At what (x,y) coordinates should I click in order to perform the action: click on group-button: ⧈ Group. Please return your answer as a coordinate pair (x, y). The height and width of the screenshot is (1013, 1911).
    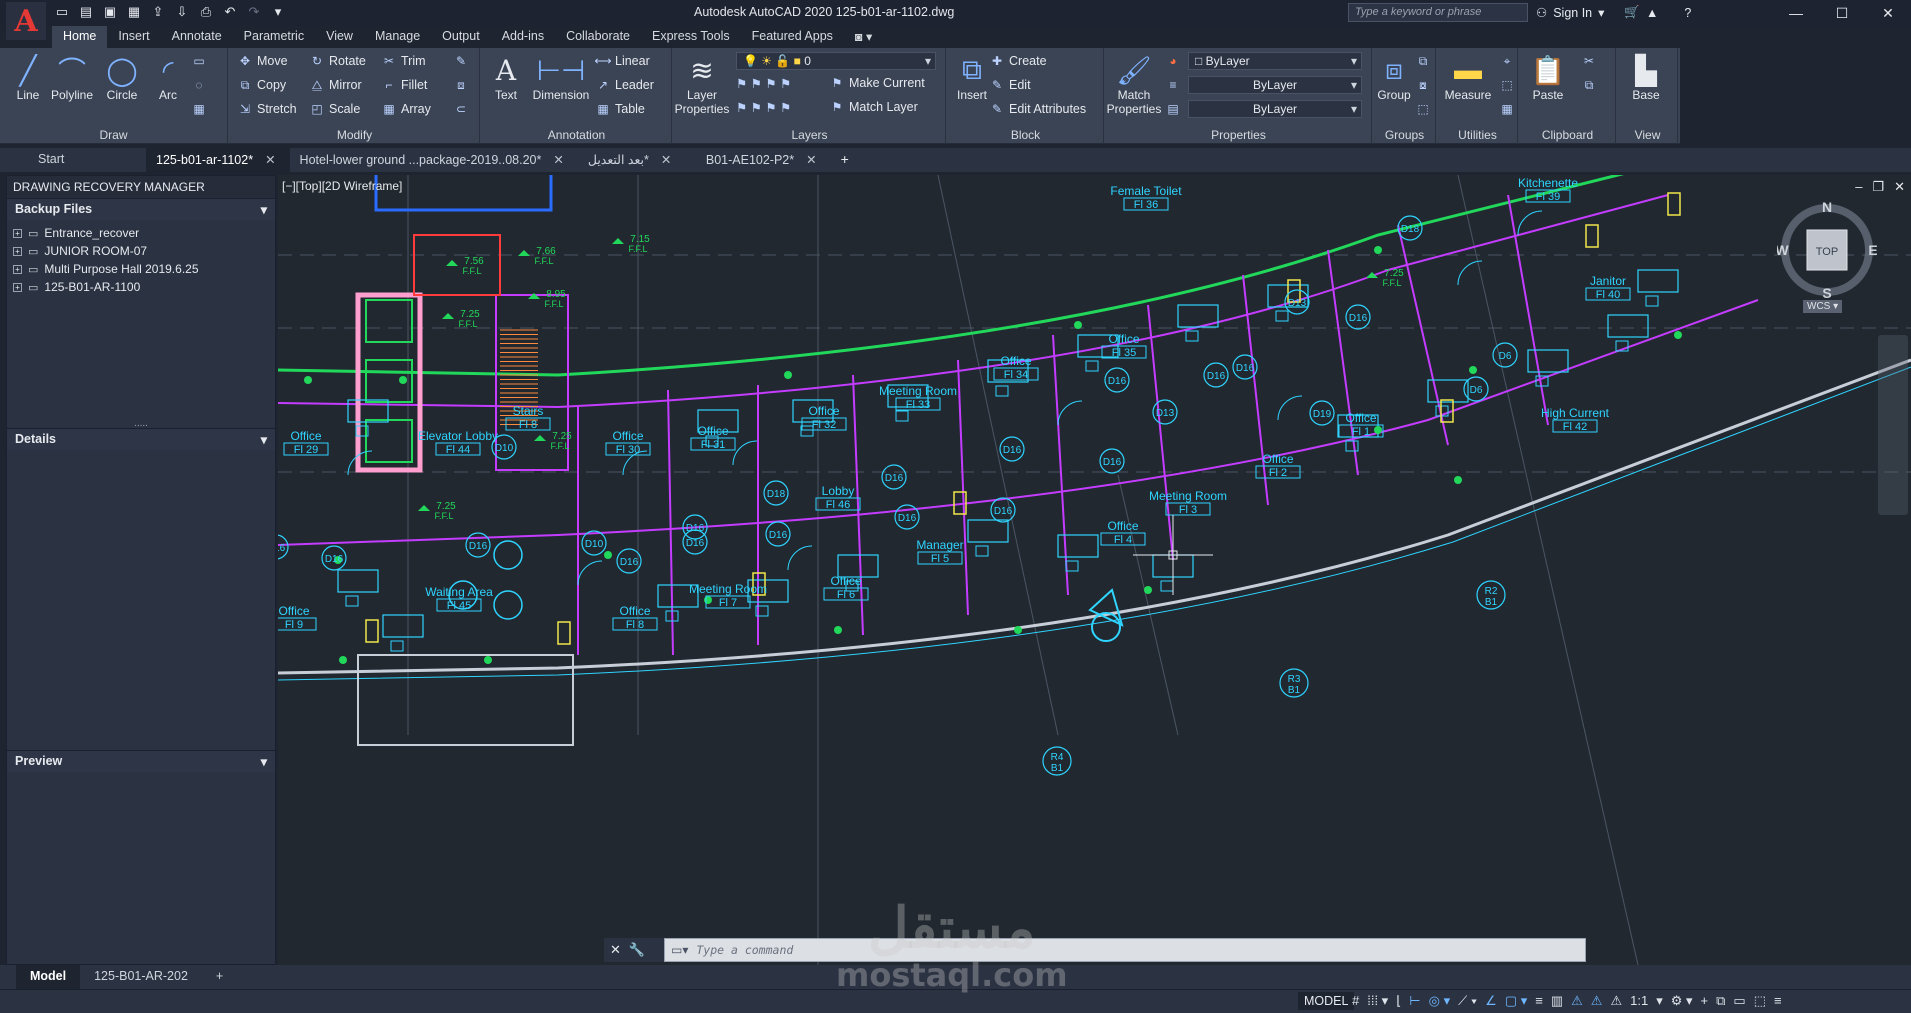
    Looking at the image, I should click on (1394, 77).